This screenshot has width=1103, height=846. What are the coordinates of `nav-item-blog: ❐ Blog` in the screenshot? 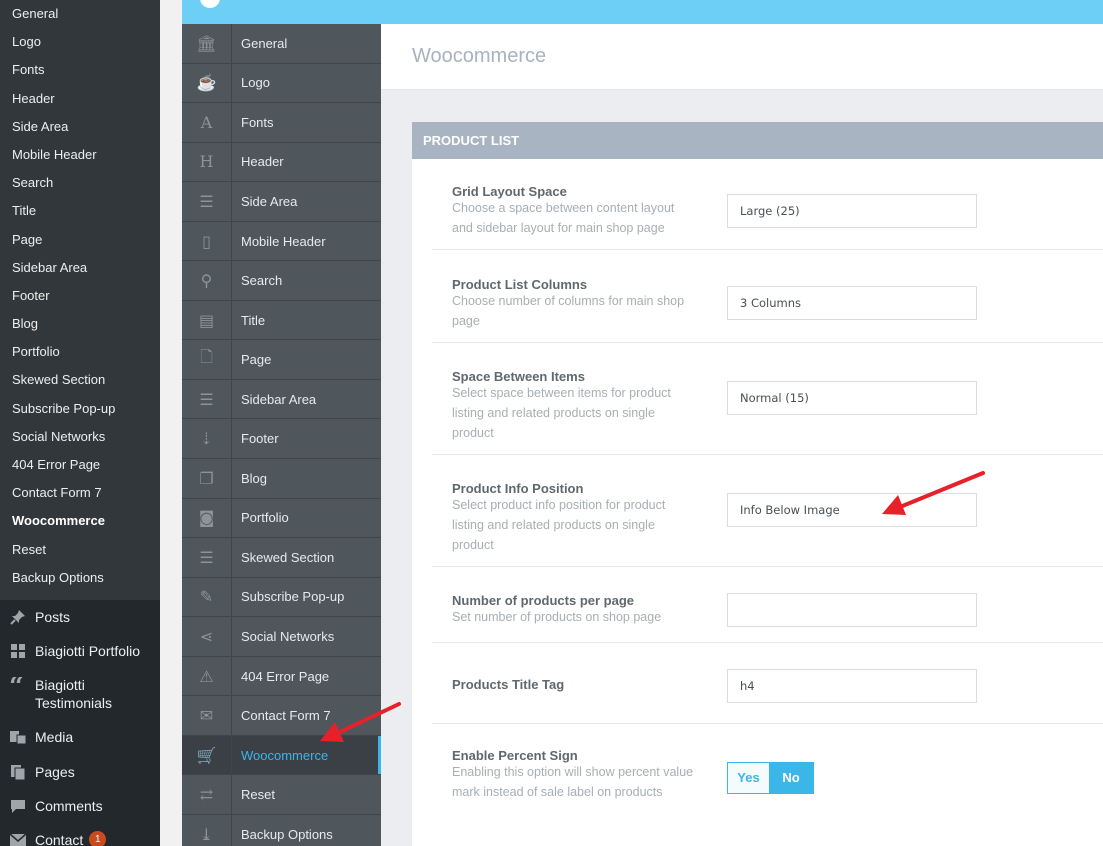 It's located at (281, 479).